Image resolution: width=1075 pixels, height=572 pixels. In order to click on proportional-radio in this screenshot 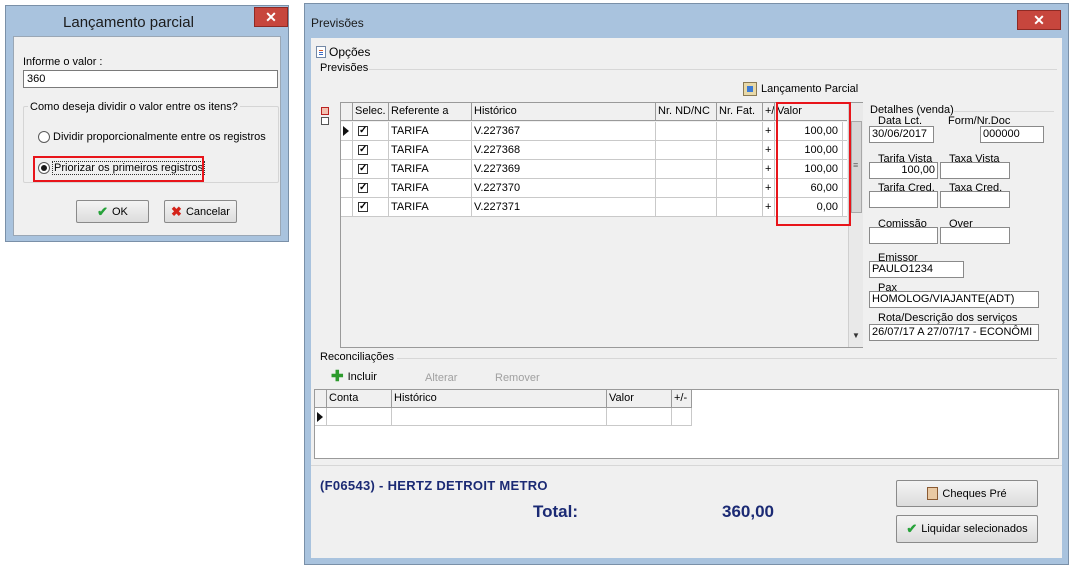, I will do `click(44, 137)`.